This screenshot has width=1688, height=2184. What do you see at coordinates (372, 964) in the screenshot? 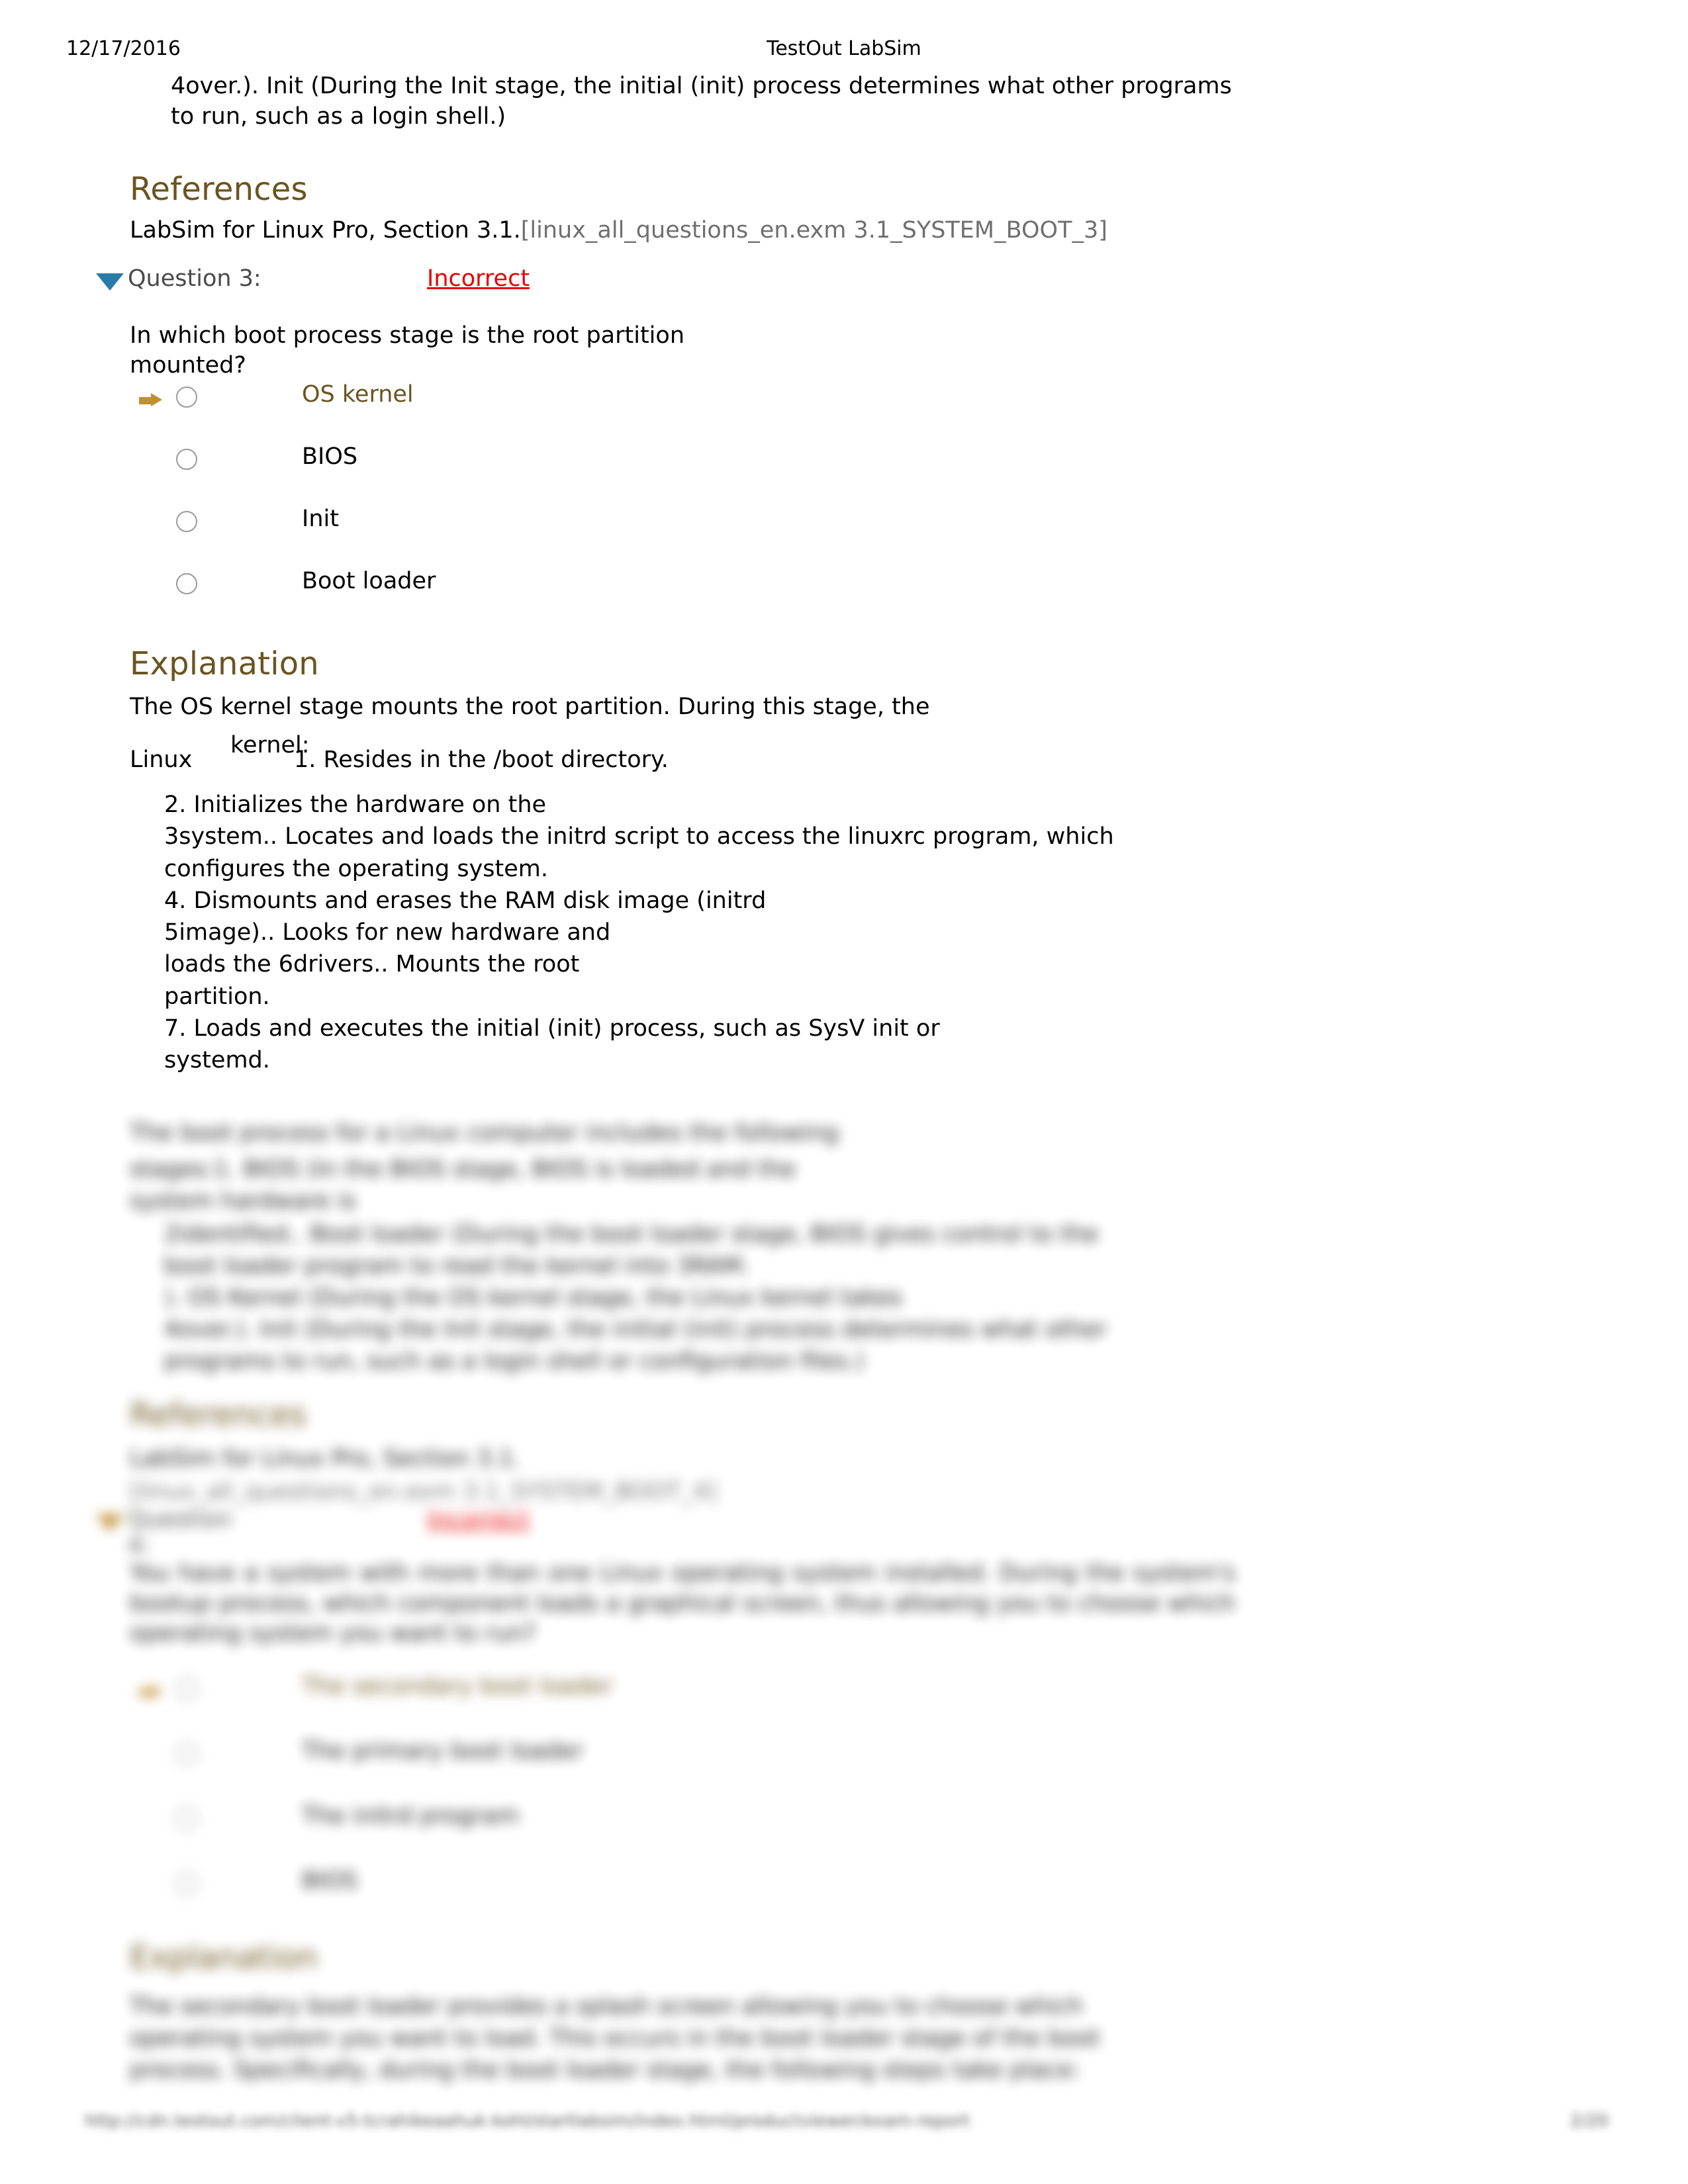
I see `explanation-step: loads the 6drivers.. Mounts the root` at bounding box center [372, 964].